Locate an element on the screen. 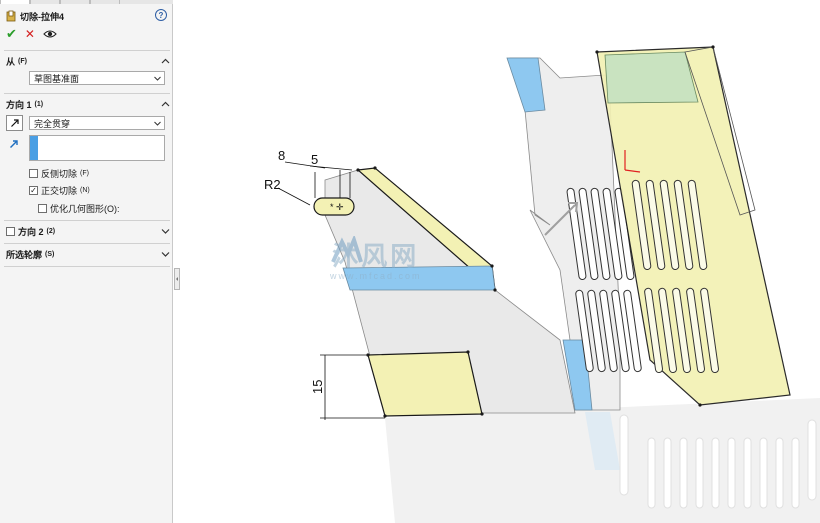 Image resolution: width=820 pixels, height=523 pixels. section-from-label: 从 is located at coordinates (11, 61).